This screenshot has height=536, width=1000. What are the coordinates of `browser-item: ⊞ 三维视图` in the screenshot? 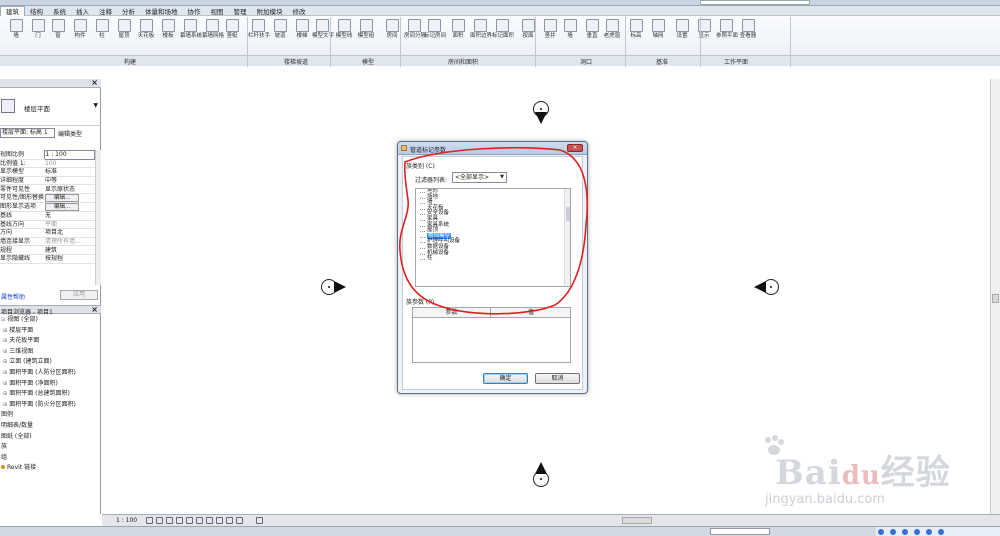 It's located at (50, 352).